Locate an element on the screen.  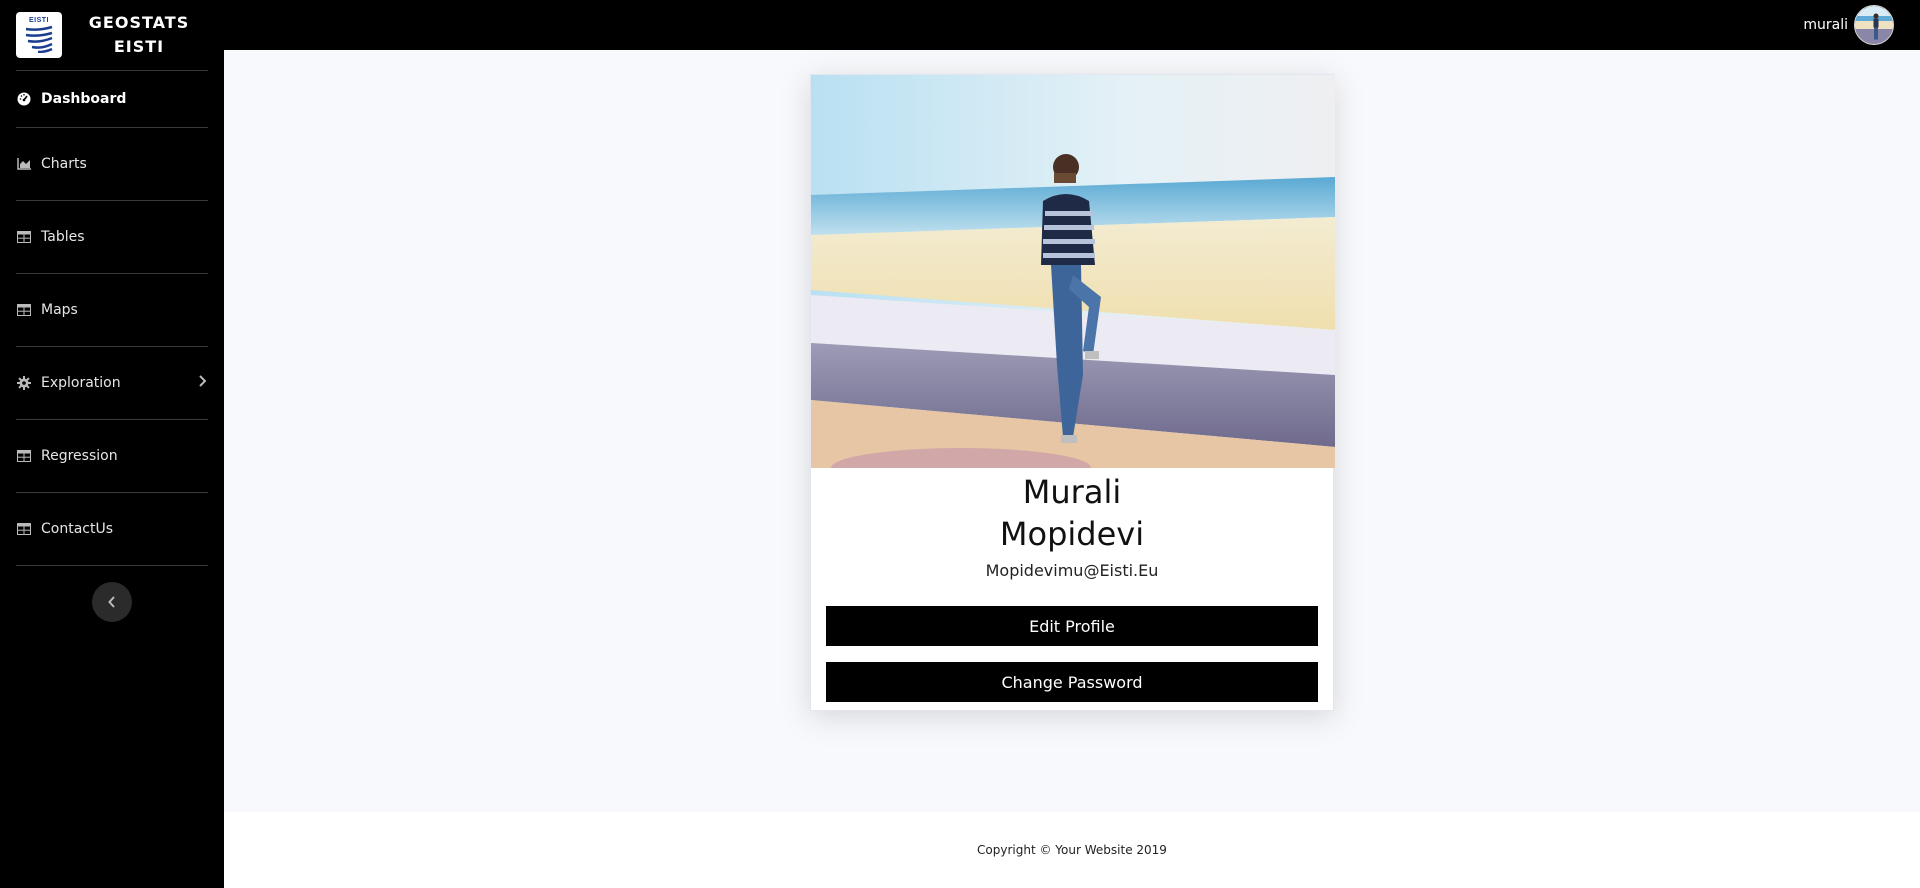
sidebar-item-label: Maps is located at coordinates (59, 310).